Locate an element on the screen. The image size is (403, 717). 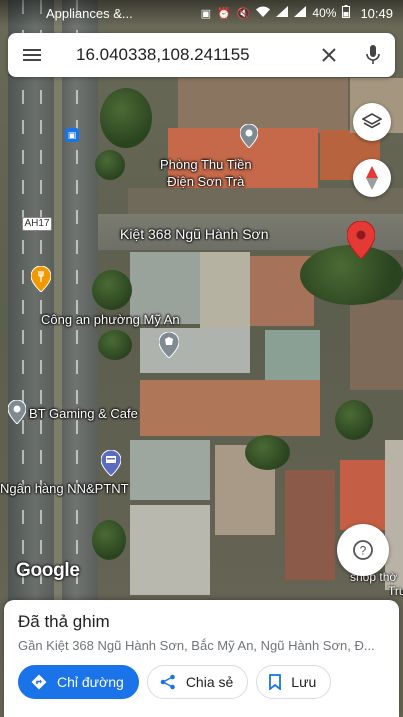
explore-icon: ? is located at coordinates (363, 550).